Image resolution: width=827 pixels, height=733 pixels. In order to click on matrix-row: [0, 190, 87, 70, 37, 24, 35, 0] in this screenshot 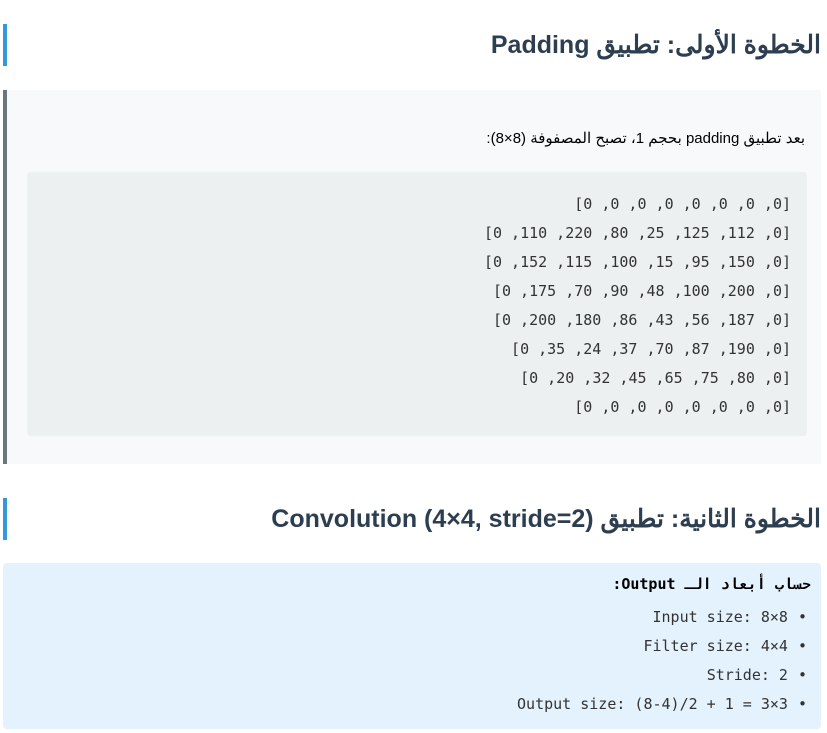, I will do `click(651, 349)`.